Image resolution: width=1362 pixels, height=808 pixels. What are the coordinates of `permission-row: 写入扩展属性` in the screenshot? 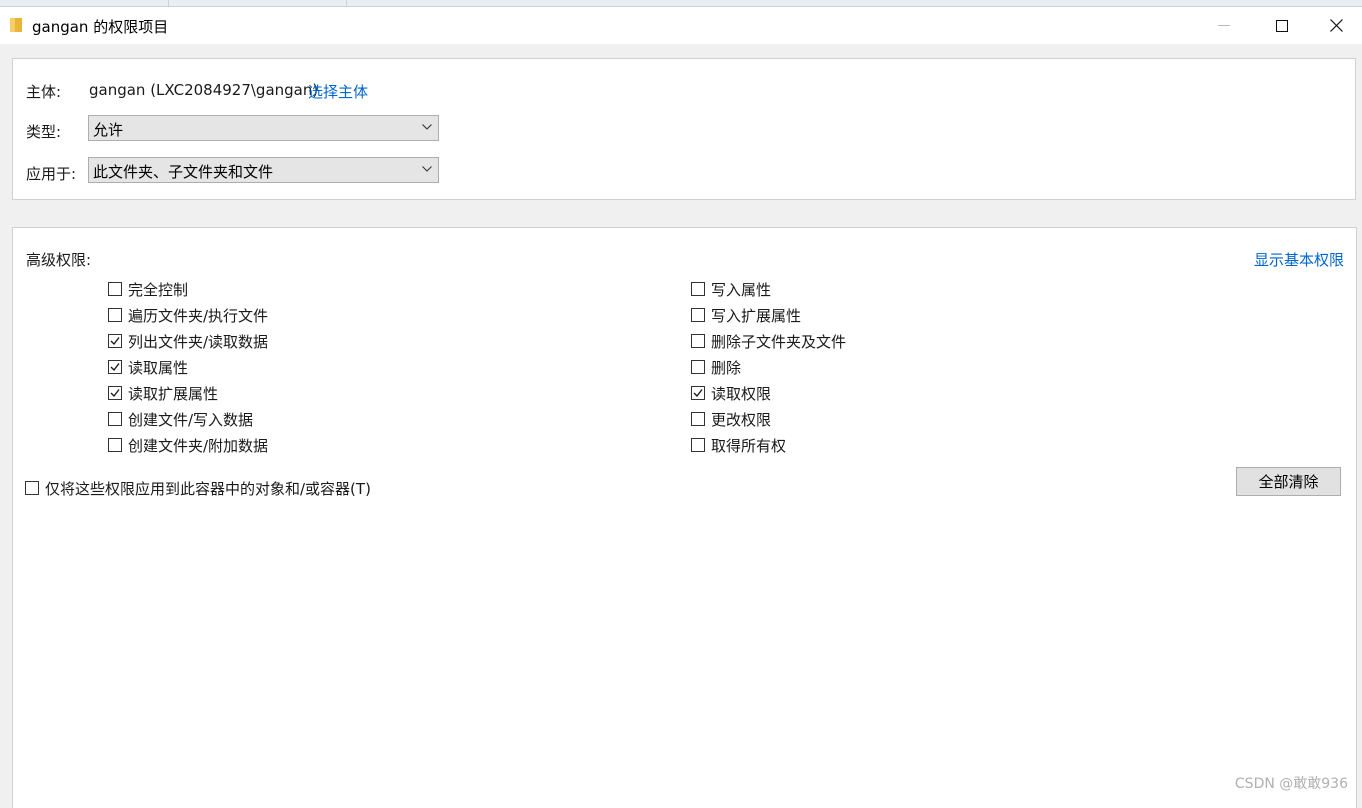 It's located at (746, 315).